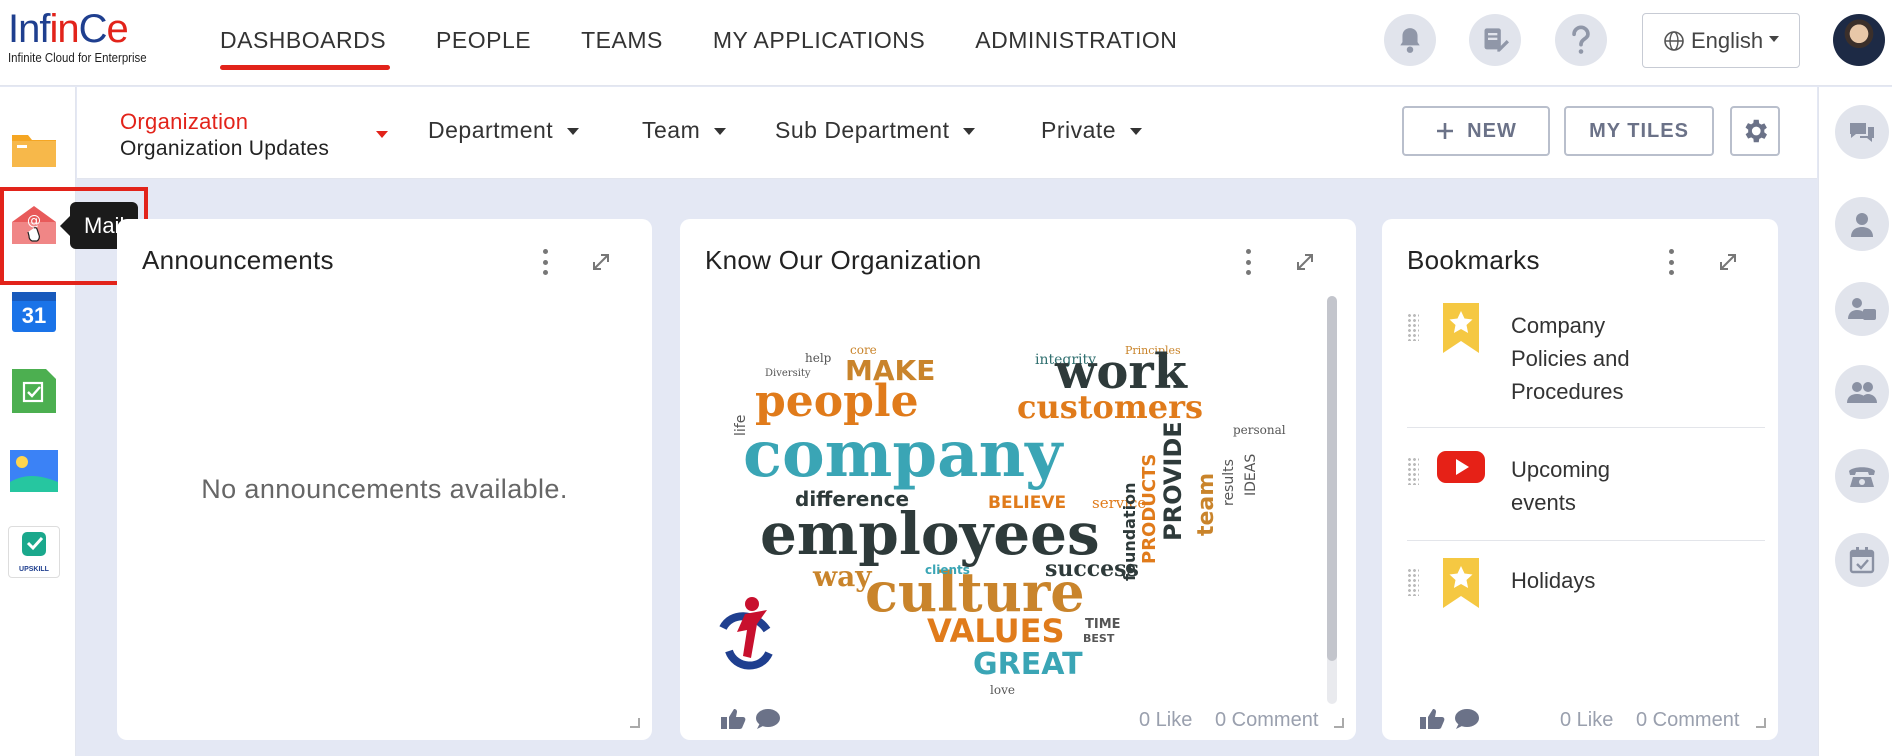  Describe the element at coordinates (1103, 624) in the screenshot. I see `cloud-word: TIME` at that location.